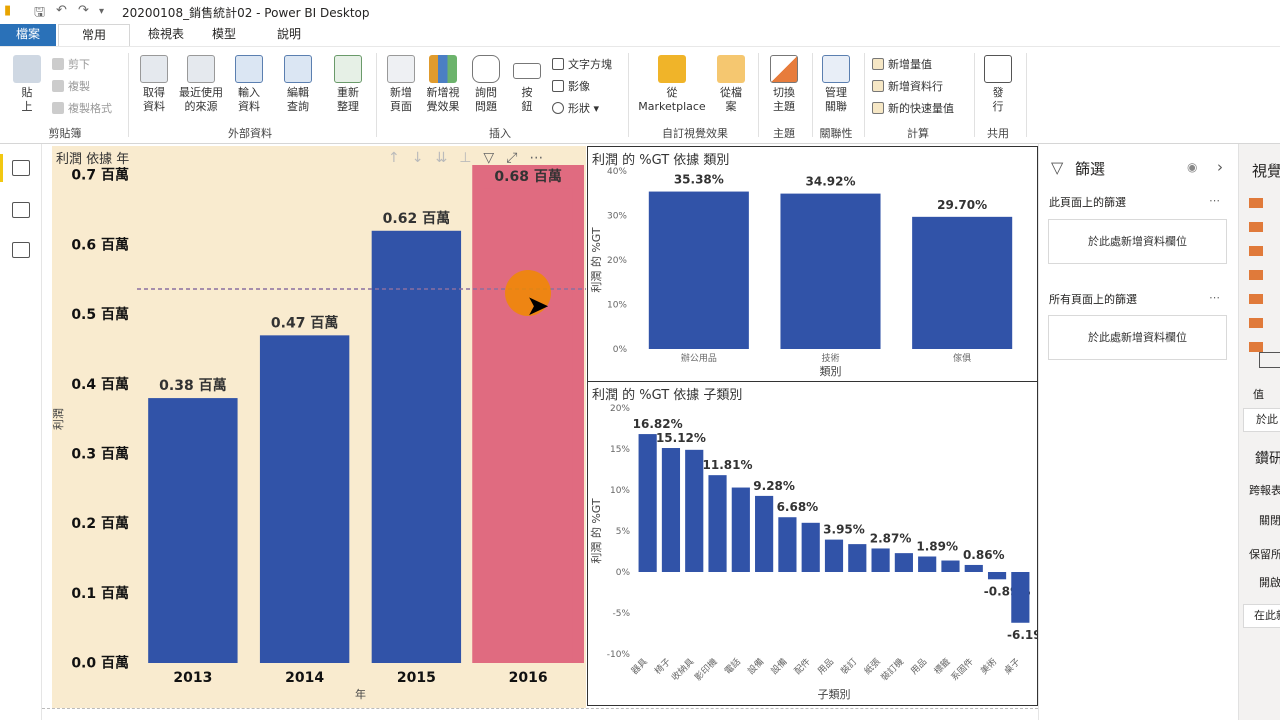  Describe the element at coordinates (27, 69) in the screenshot. I see `clipboard-icon` at that location.